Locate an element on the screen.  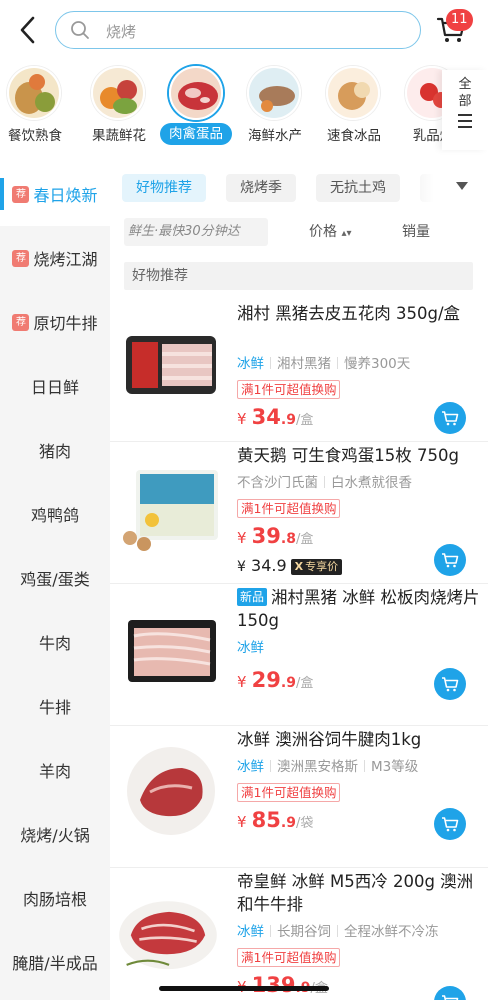
sidebar-item-active: 荐 春日焕新 is located at coordinates (55, 194).